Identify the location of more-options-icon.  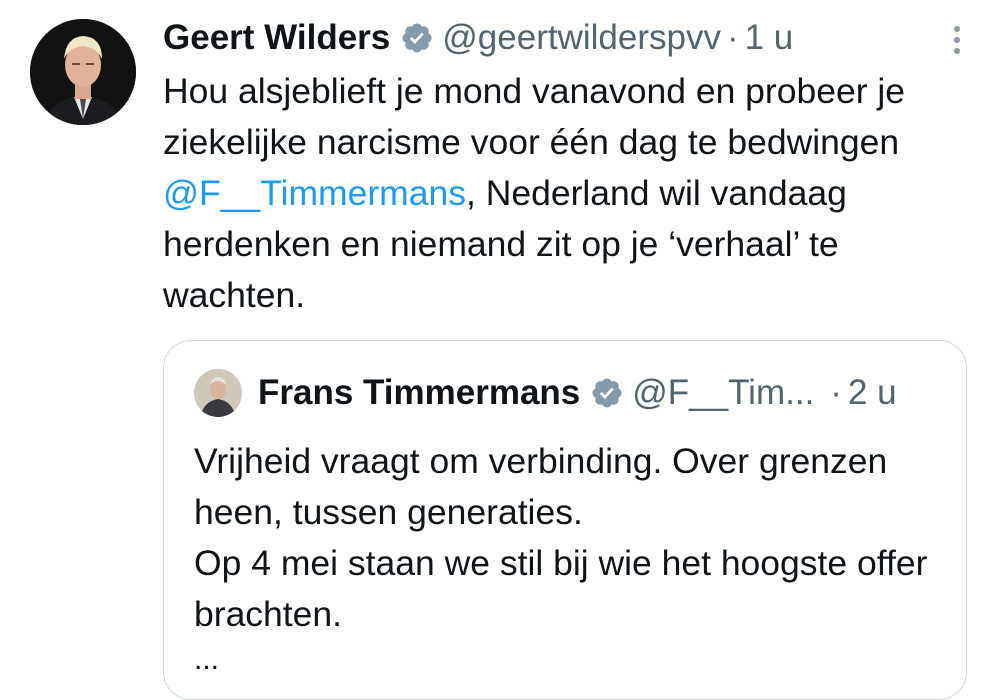
(957, 44).